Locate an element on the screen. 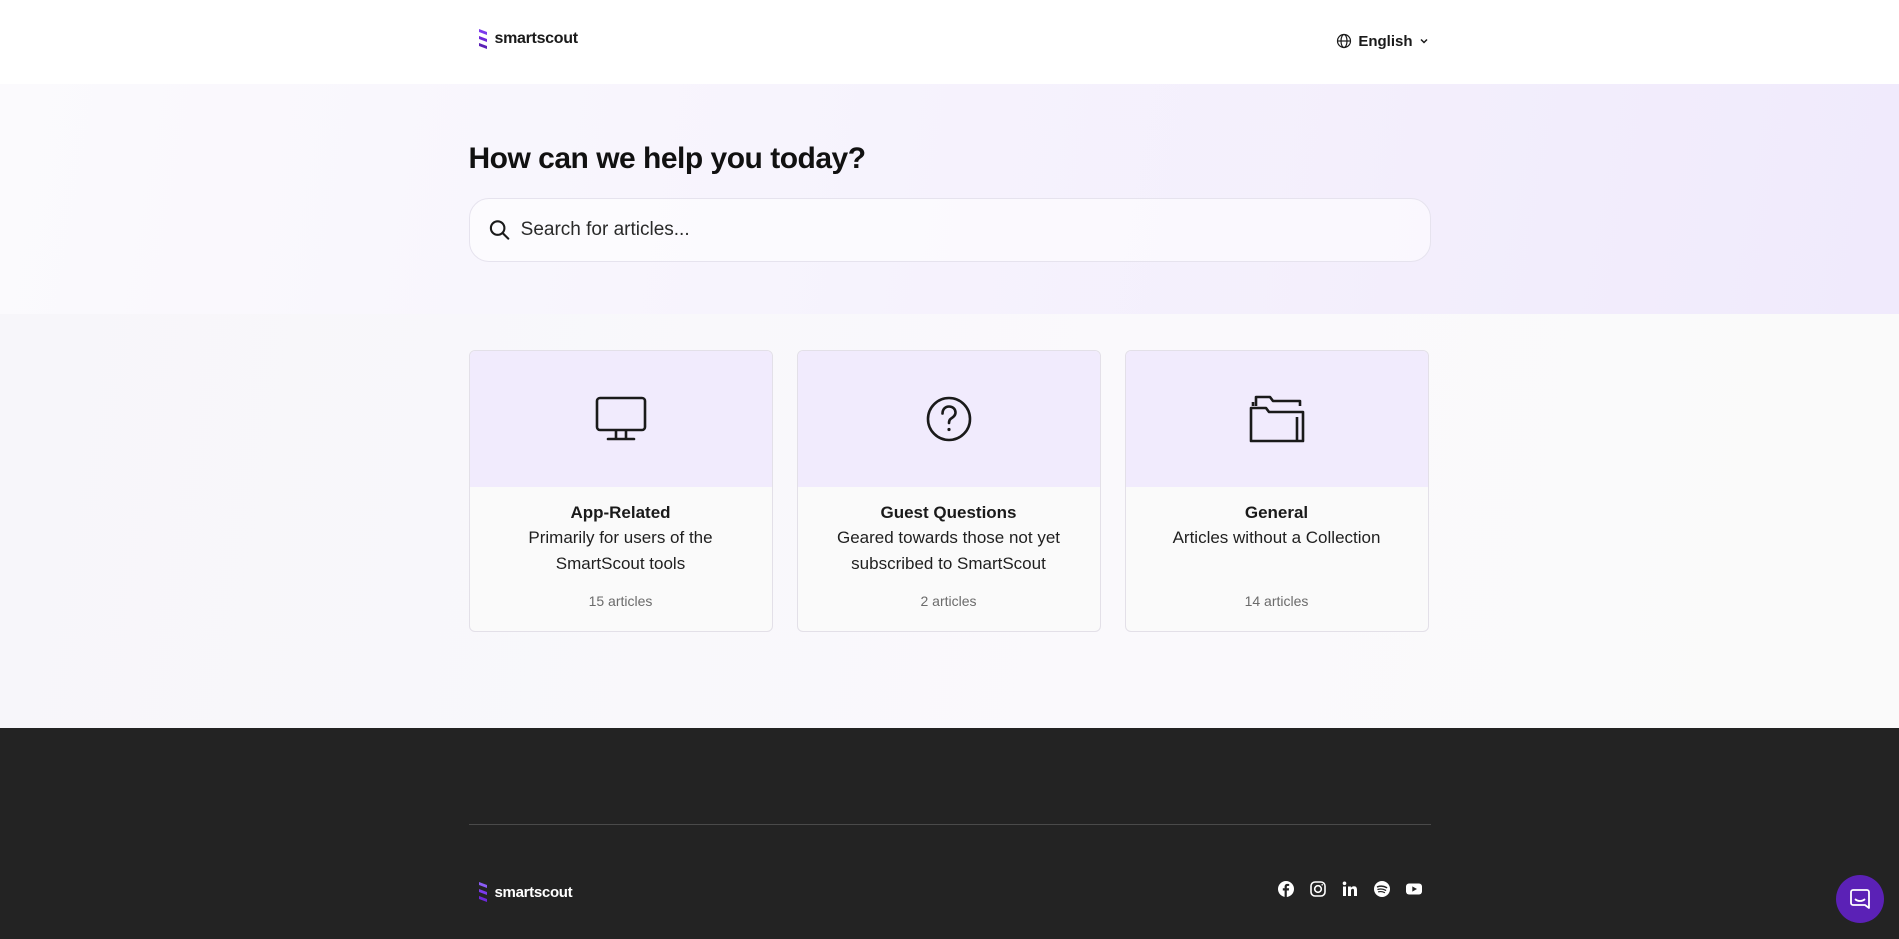 Image resolution: width=1899 pixels, height=939 pixels. footer-brand-name: smartscout is located at coordinates (533, 892).